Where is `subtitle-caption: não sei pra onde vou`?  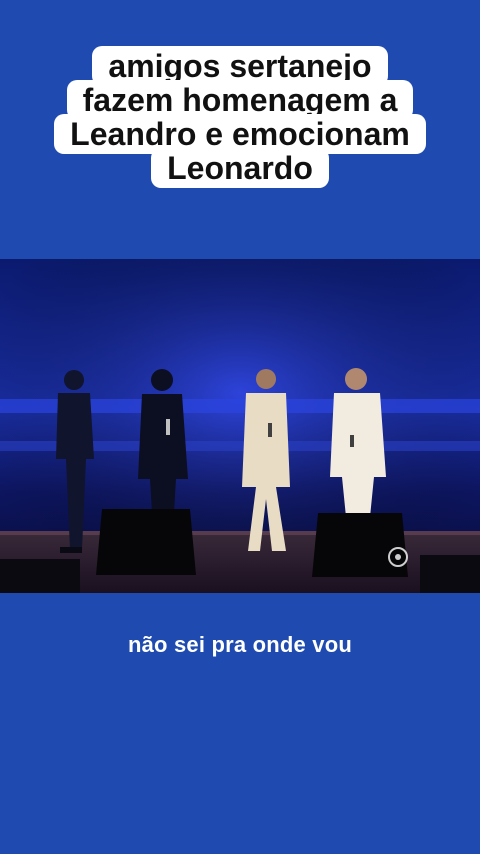
subtitle-caption: não sei pra onde vou is located at coordinates (240, 644).